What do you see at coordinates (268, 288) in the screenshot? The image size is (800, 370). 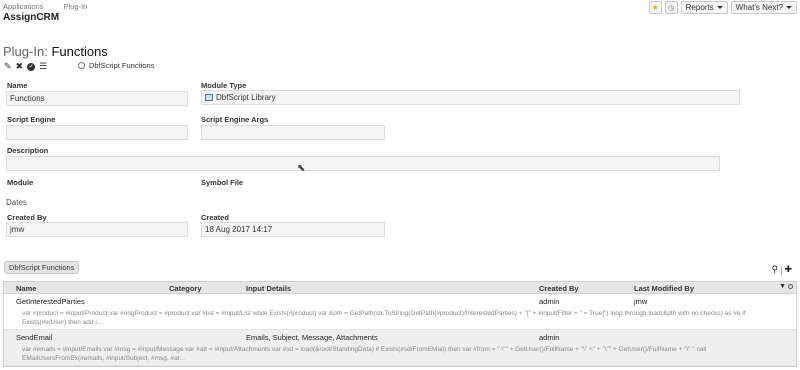 I see `column-header-input-details: Input Details` at bounding box center [268, 288].